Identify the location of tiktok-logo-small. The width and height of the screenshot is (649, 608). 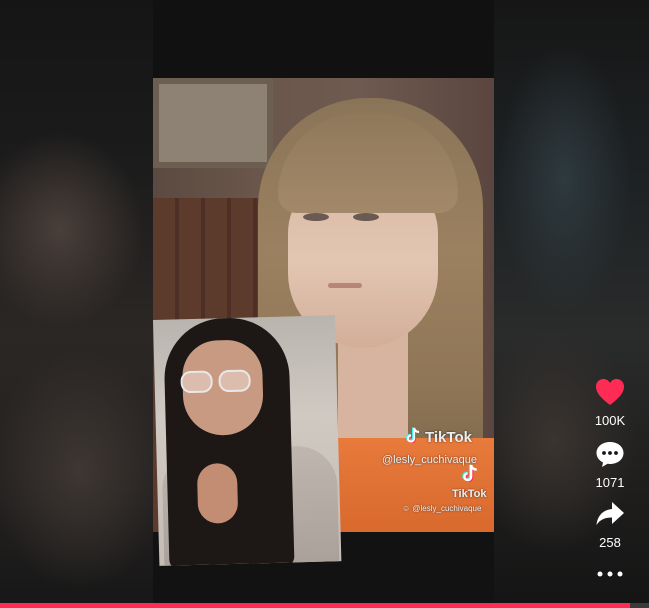
(470, 476).